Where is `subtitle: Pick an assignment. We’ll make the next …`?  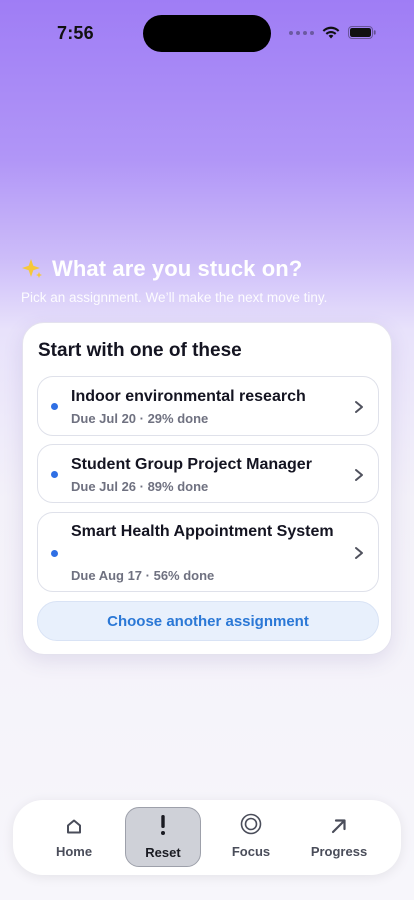 subtitle: Pick an assignment. We’ll make the next … is located at coordinates (174, 297).